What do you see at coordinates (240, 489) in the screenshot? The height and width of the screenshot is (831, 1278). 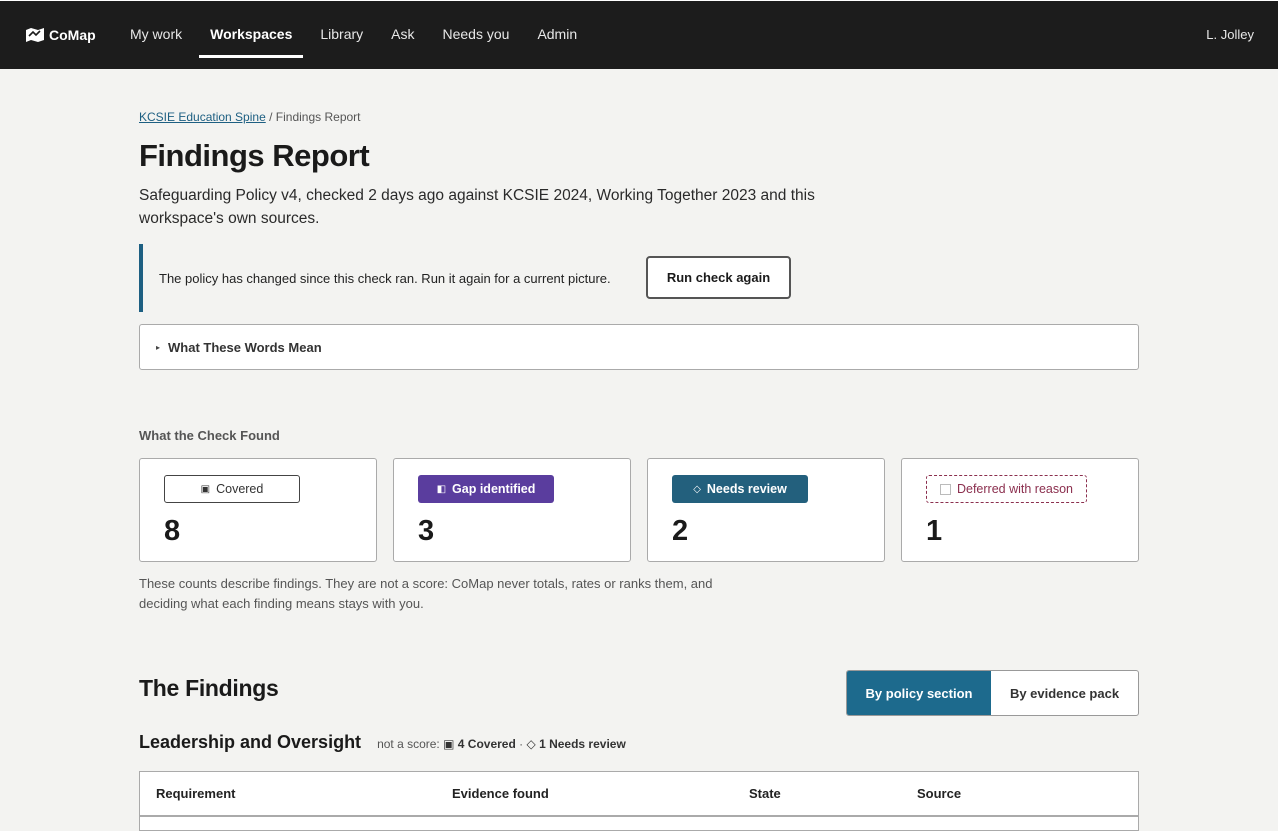 I see `covered-label: Covered` at bounding box center [240, 489].